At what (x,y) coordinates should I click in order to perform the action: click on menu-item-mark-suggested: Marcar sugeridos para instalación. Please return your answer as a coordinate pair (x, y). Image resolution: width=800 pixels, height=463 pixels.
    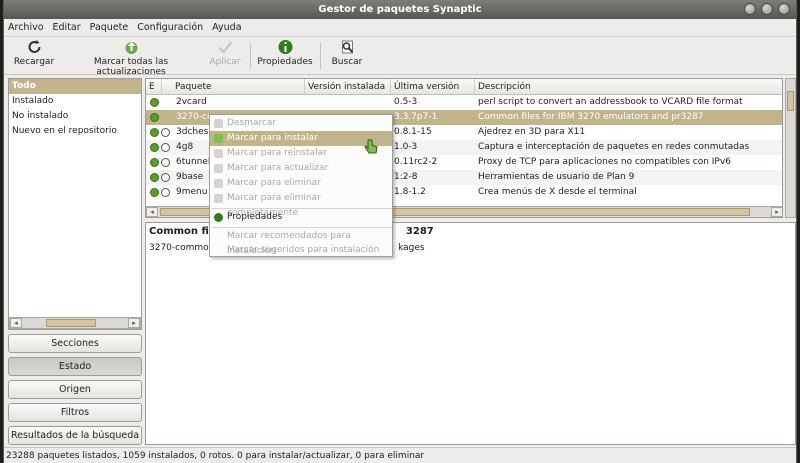
    Looking at the image, I should click on (301, 250).